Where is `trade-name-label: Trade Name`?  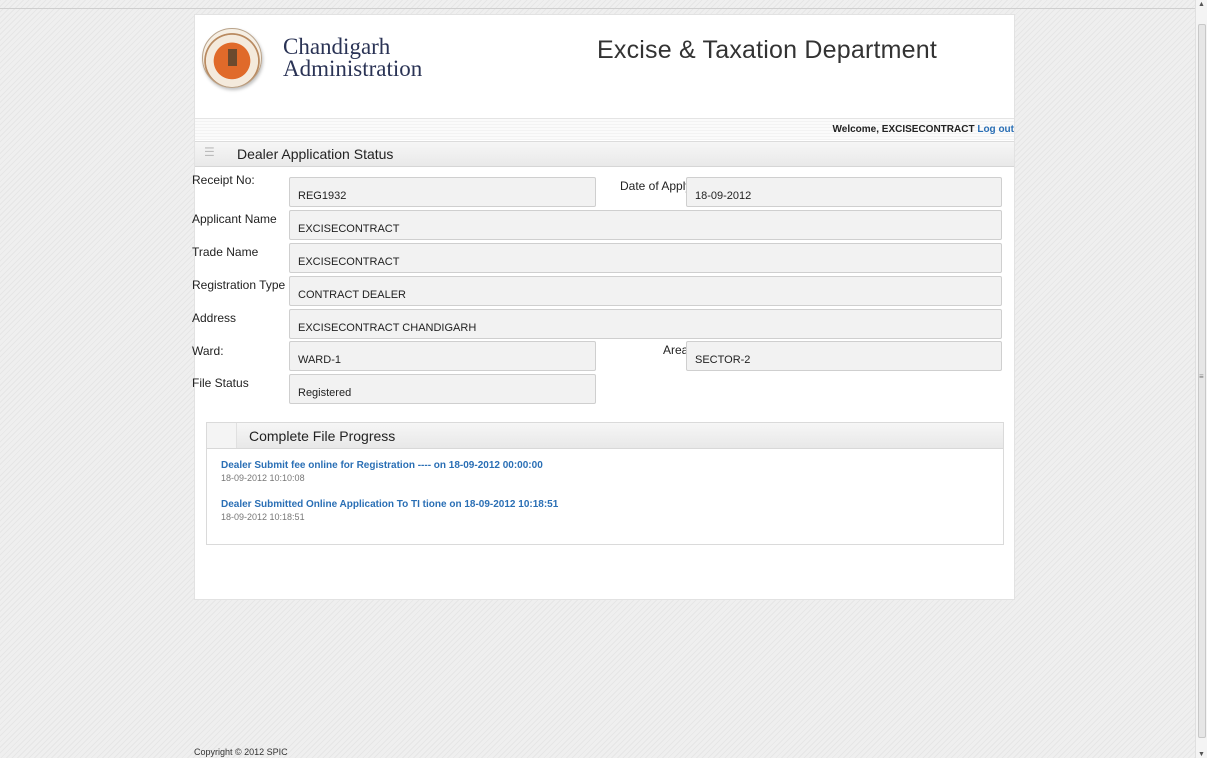 trade-name-label: Trade Name is located at coordinates (225, 252).